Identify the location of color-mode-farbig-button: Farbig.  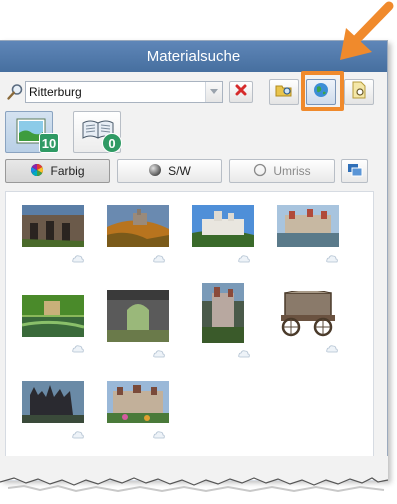
(57, 171).